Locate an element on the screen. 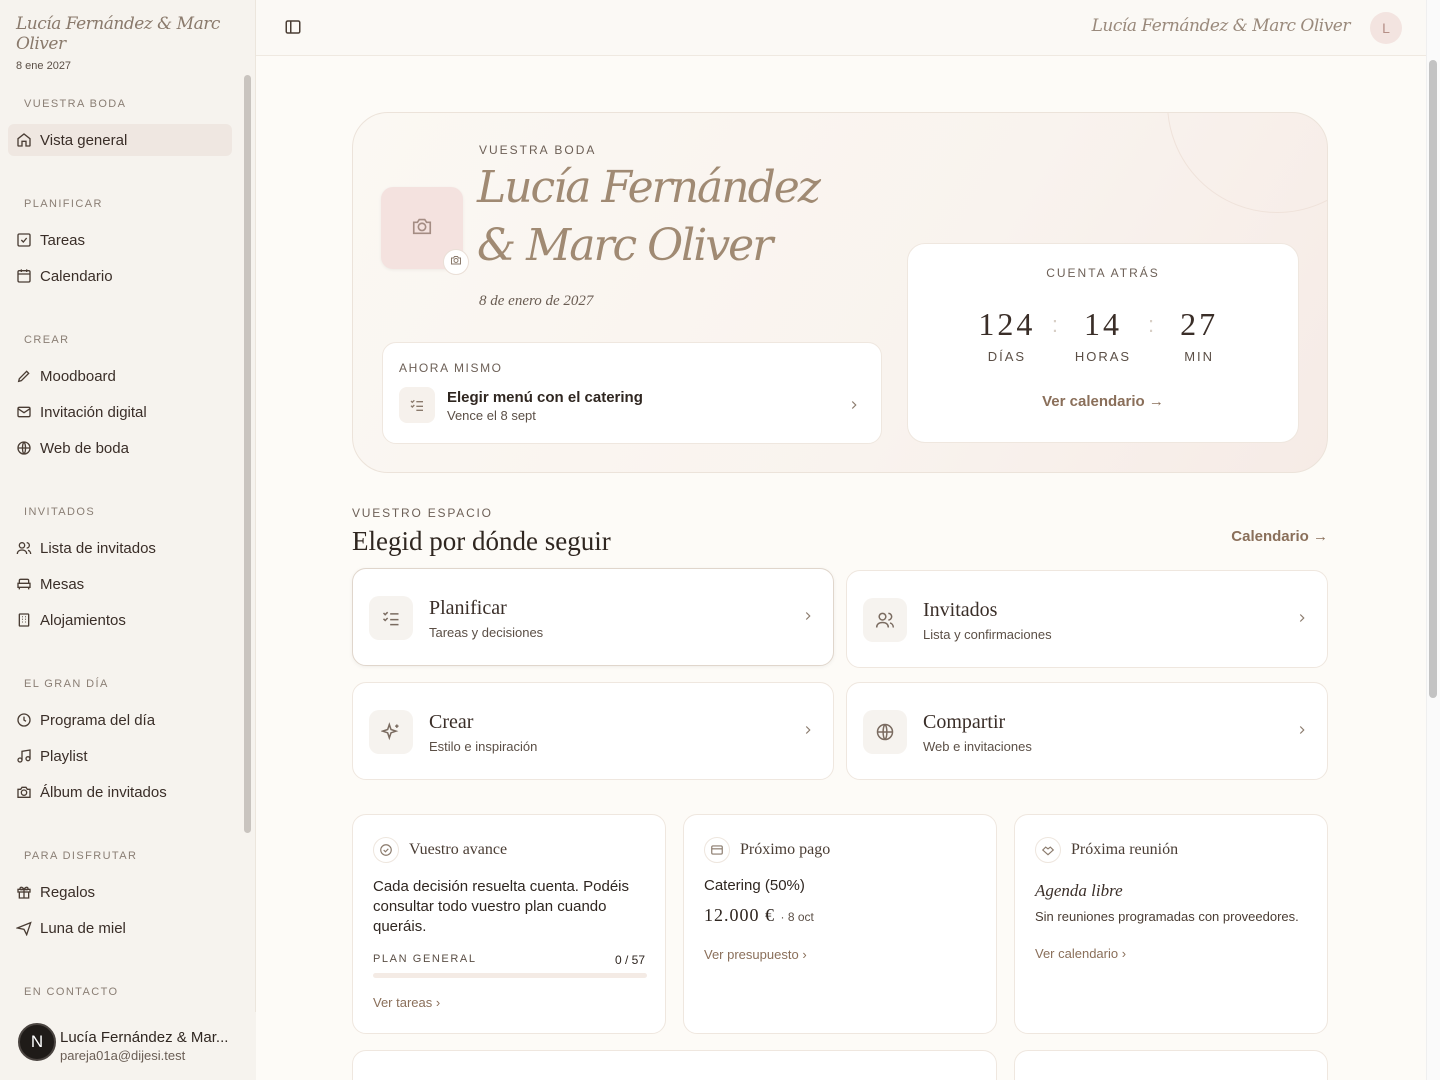 This screenshot has width=1440, height=1080. view-calendar-link: Ver calendario › is located at coordinates (1080, 953).